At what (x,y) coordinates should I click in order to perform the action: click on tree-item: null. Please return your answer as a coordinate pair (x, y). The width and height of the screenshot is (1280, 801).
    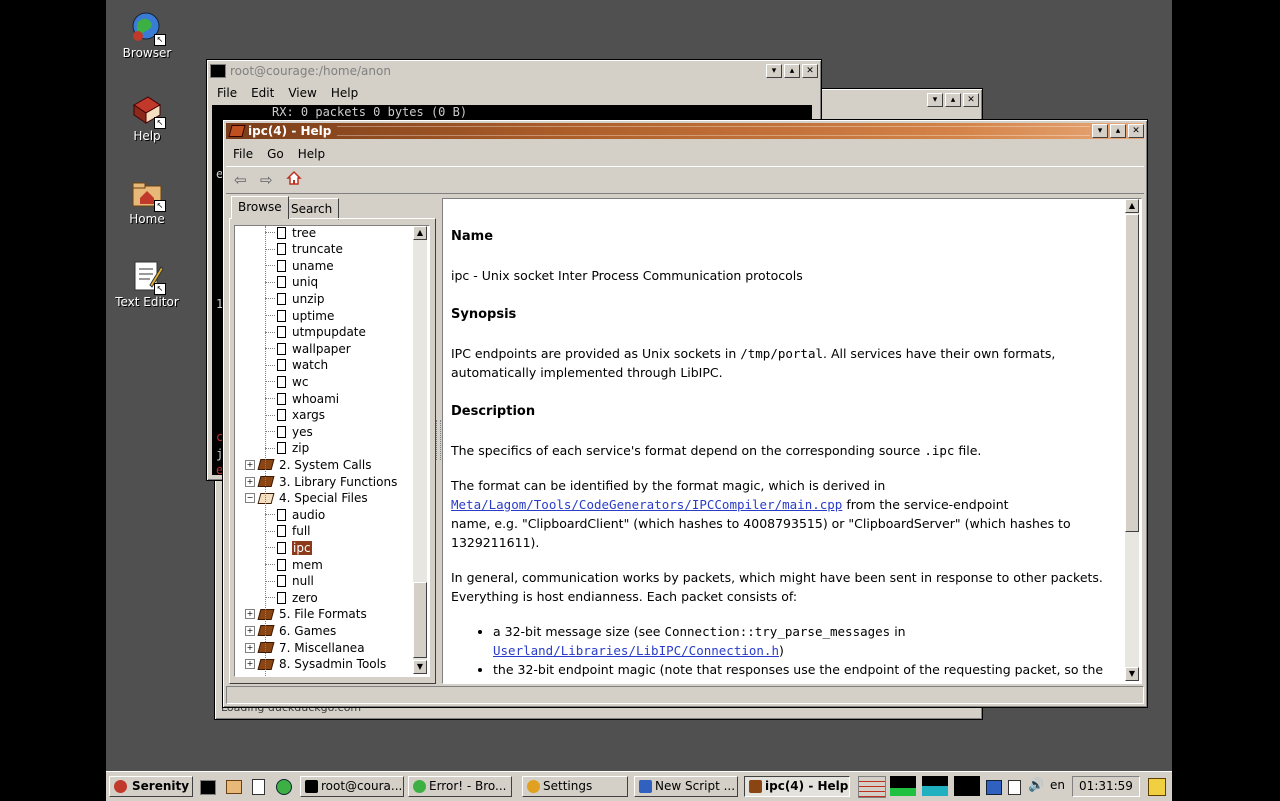
    Looking at the image, I should click on (289, 581).